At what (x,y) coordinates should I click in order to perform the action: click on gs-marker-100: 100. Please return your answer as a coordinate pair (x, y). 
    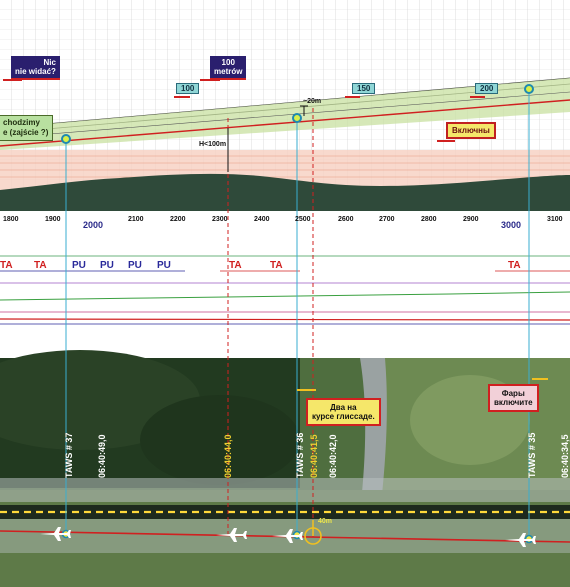
    Looking at the image, I should click on (188, 88).